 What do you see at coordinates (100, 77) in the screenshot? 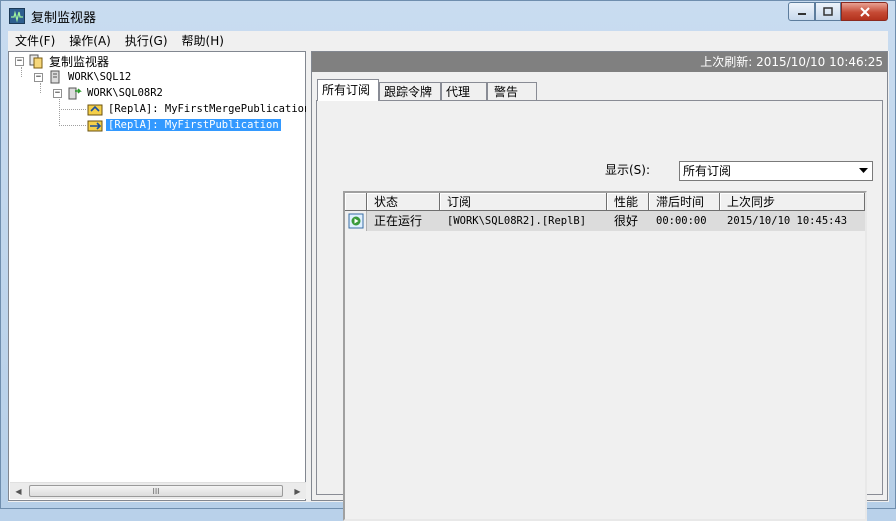
I see `tree-label-server: WORK\SQL12` at bounding box center [100, 77].